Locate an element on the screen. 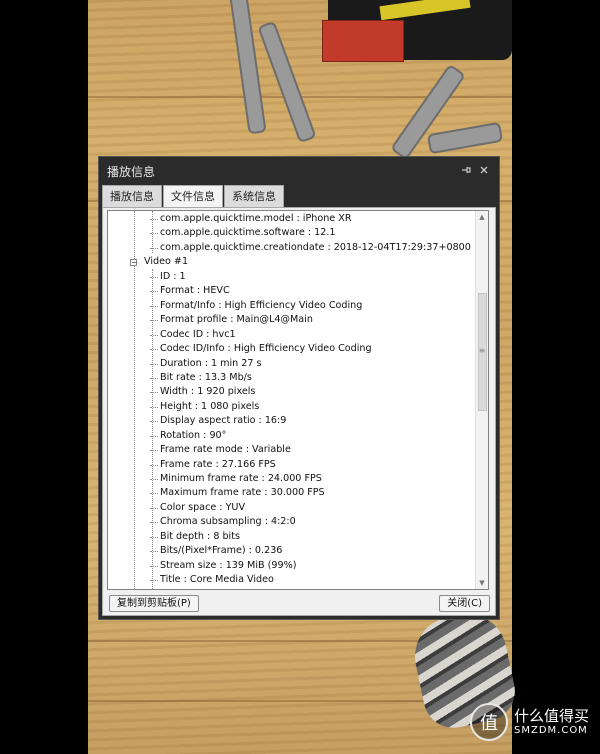 The height and width of the screenshot is (754, 600). tree-item: Width : 1 920 pixels is located at coordinates (202, 392).